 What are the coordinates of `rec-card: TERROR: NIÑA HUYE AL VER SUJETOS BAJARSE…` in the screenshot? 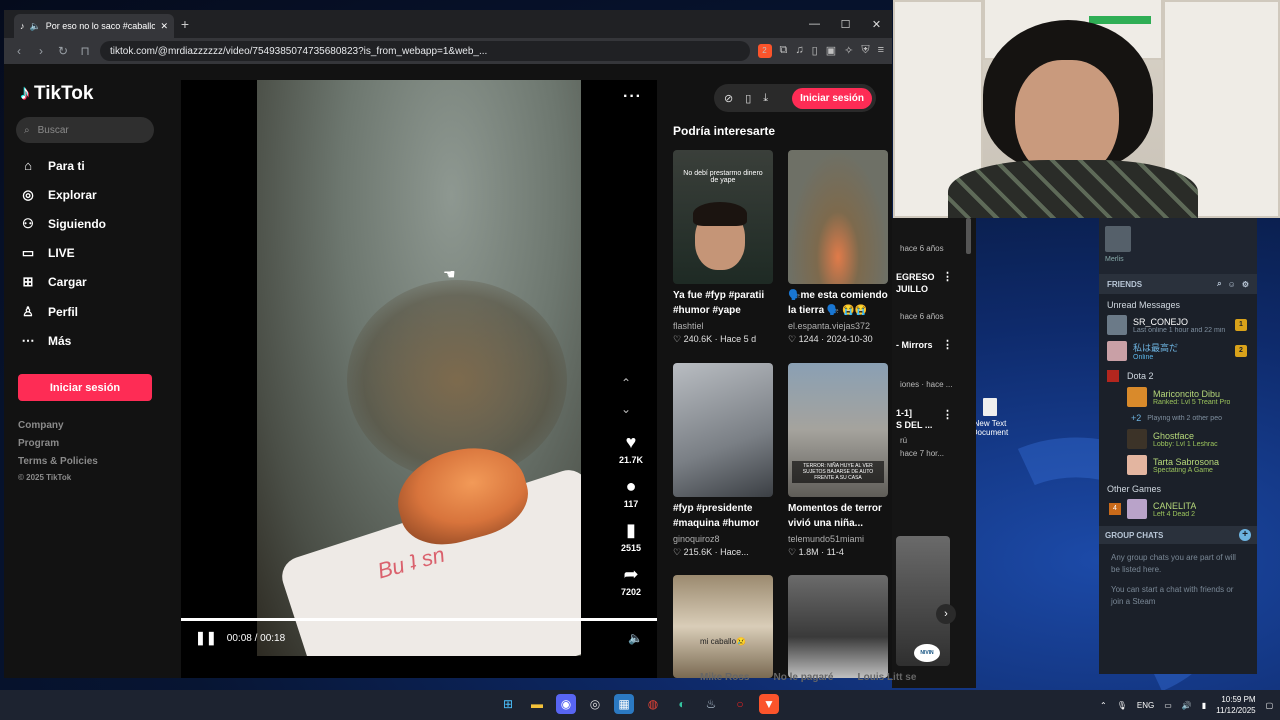 It's located at (838, 460).